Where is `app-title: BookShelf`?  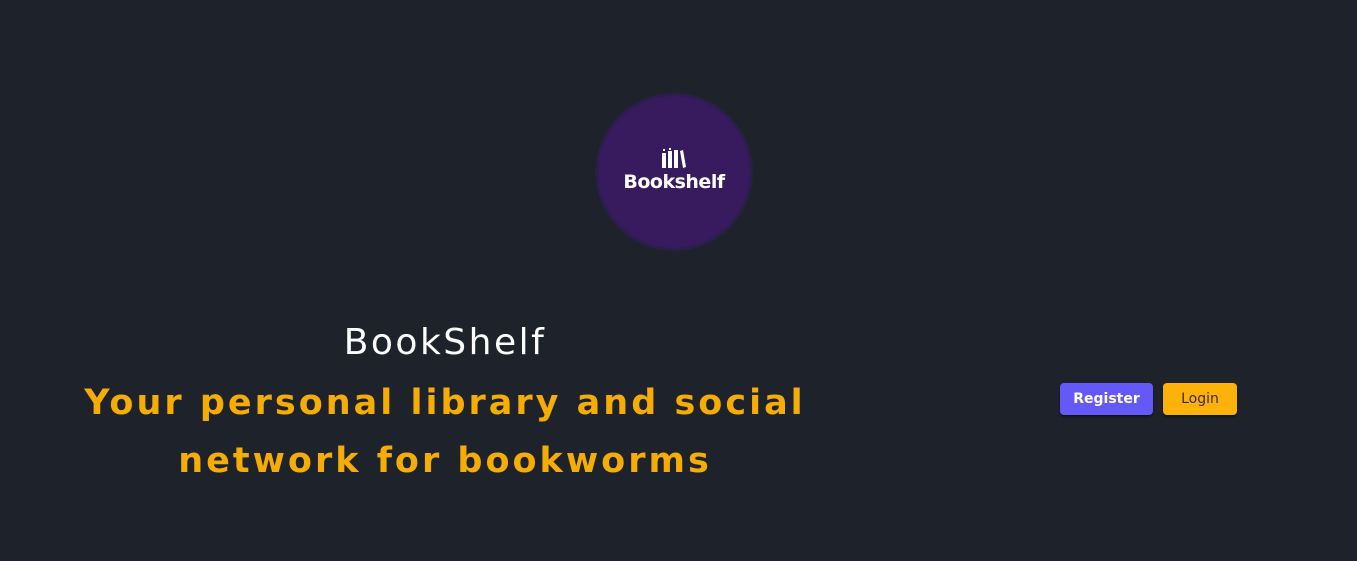
app-title: BookShelf is located at coordinates (445, 342).